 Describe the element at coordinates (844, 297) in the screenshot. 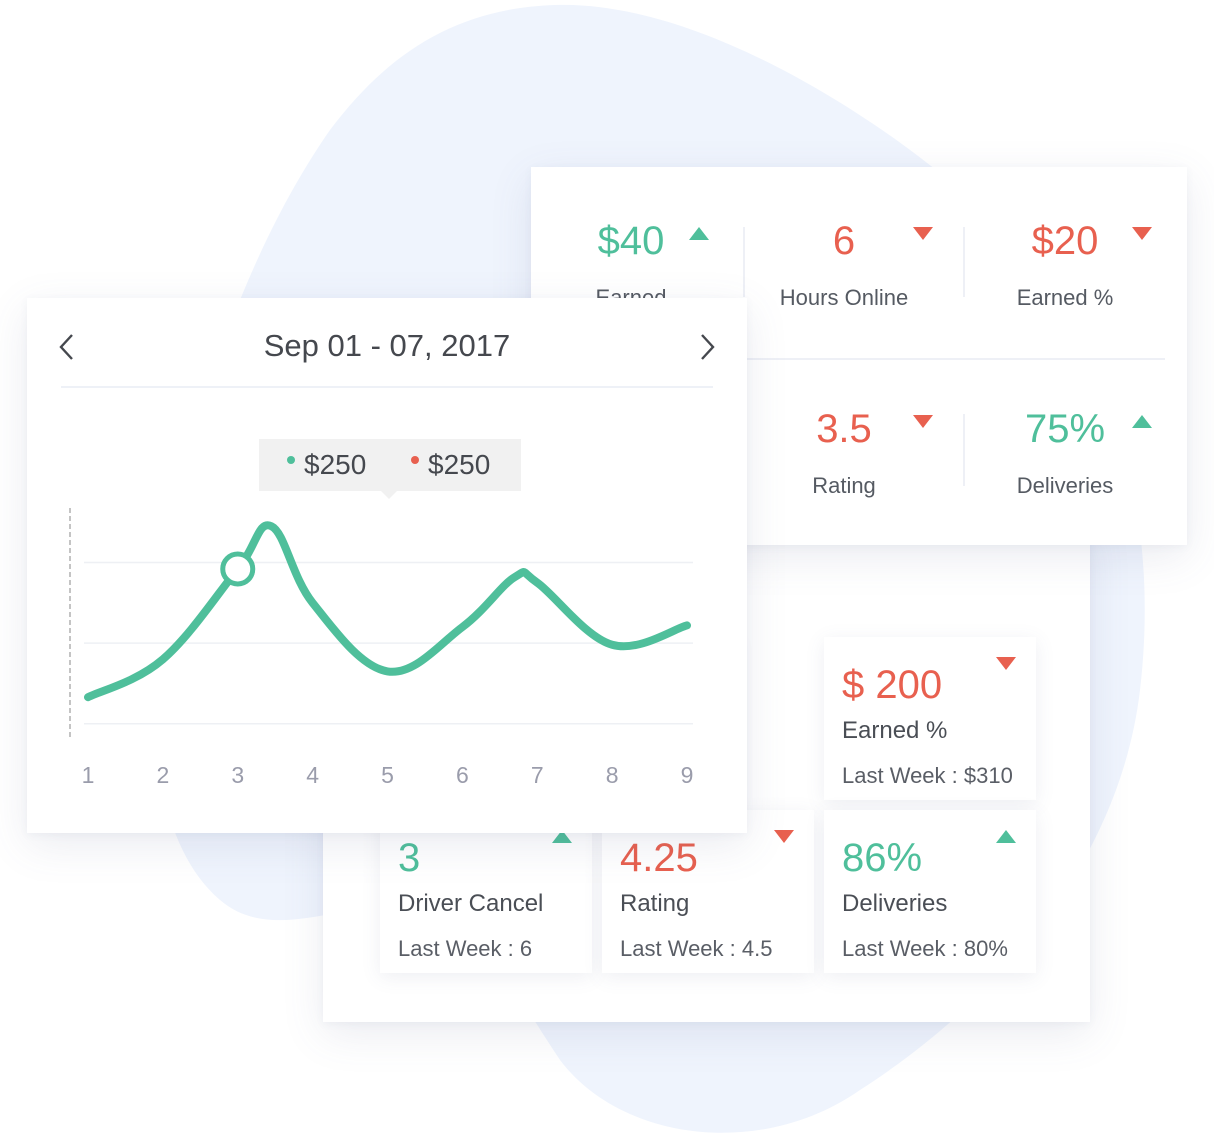

I see `stat-label: Hours Online` at that location.